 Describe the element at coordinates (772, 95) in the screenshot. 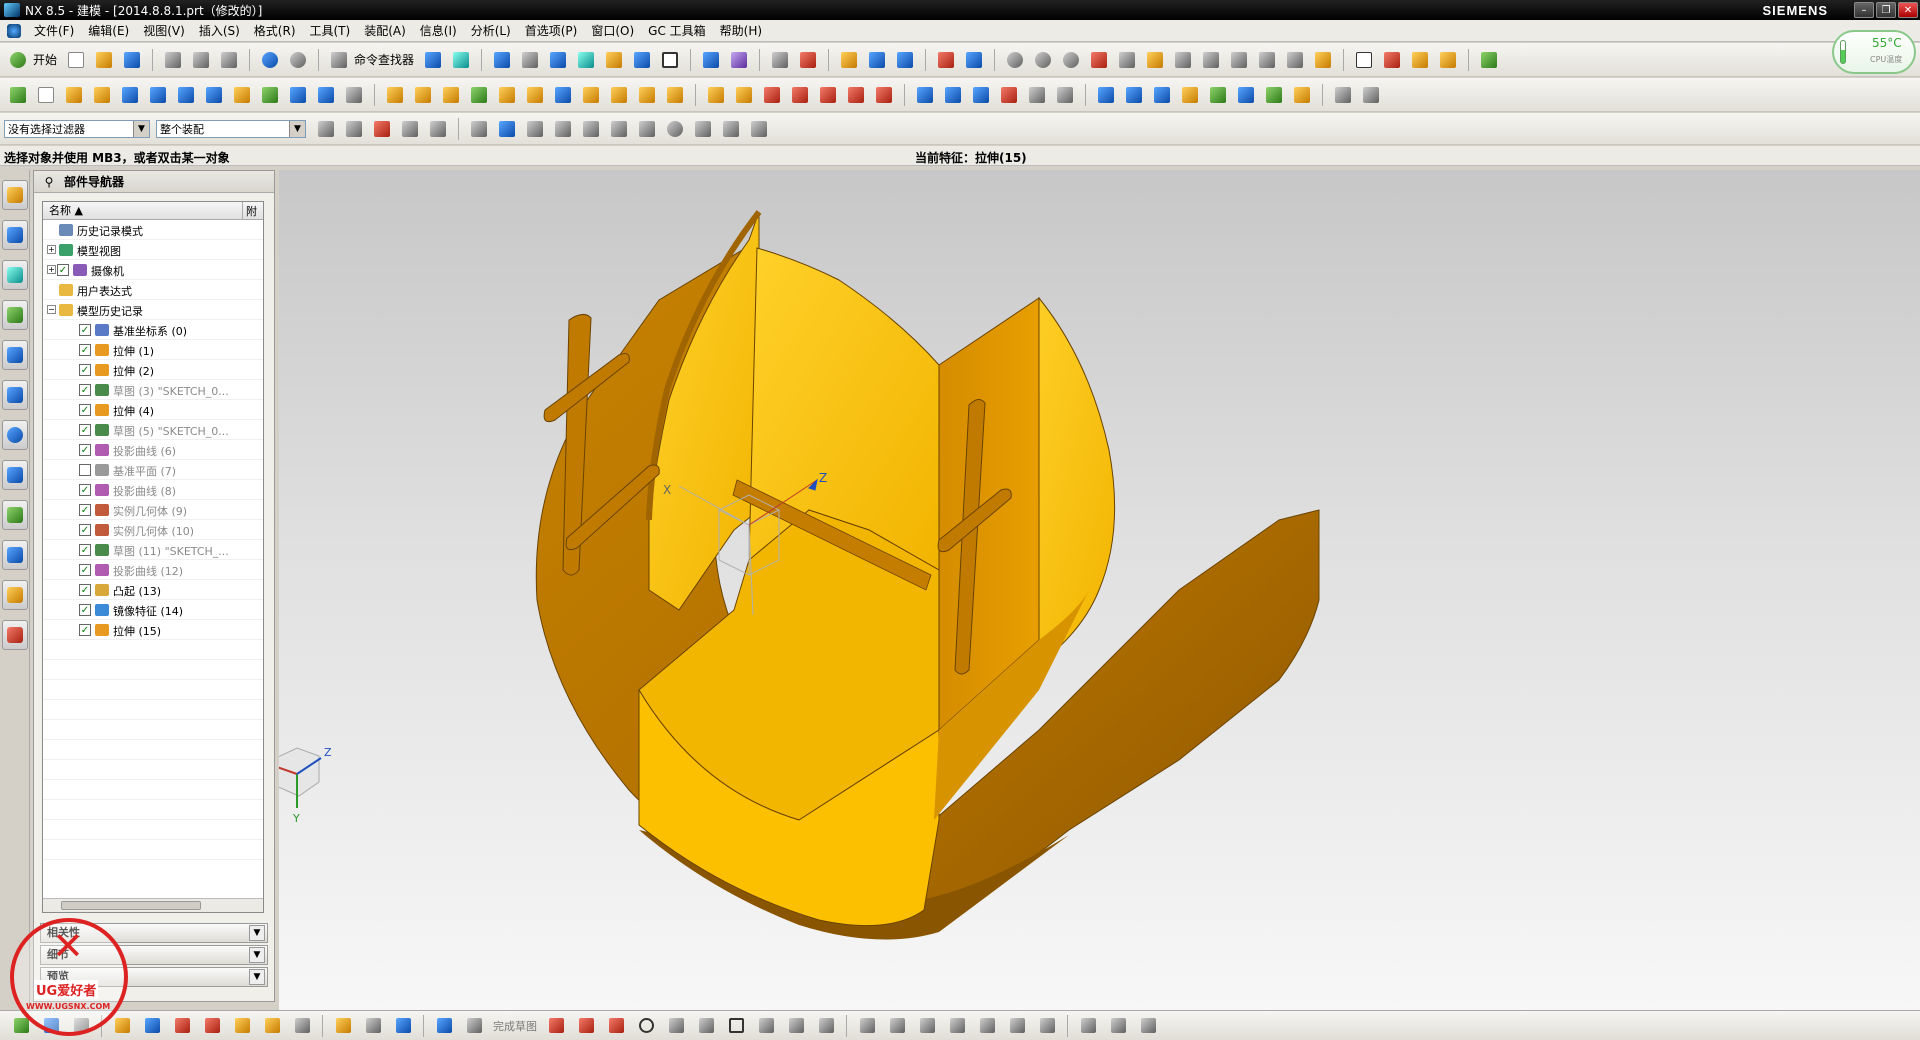

I see `sync-offset-icon` at that location.